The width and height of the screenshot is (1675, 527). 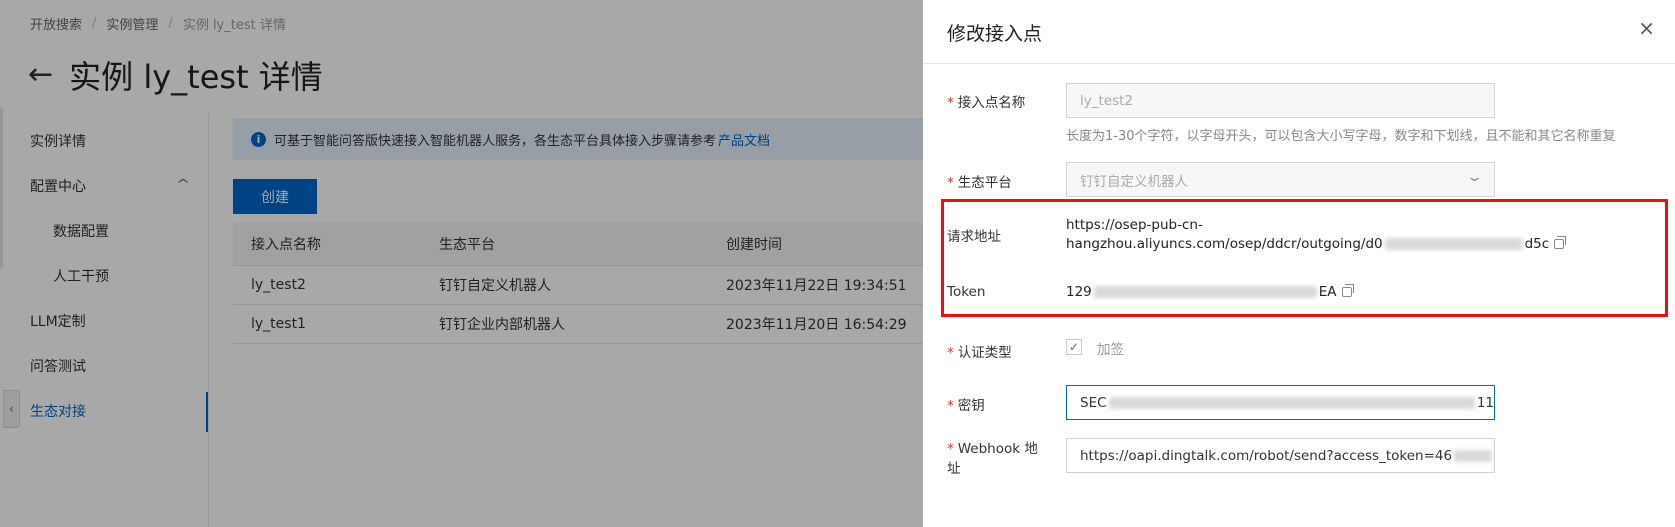 I want to click on request-url-line2-suffix: d5c, so click(x=1537, y=244).